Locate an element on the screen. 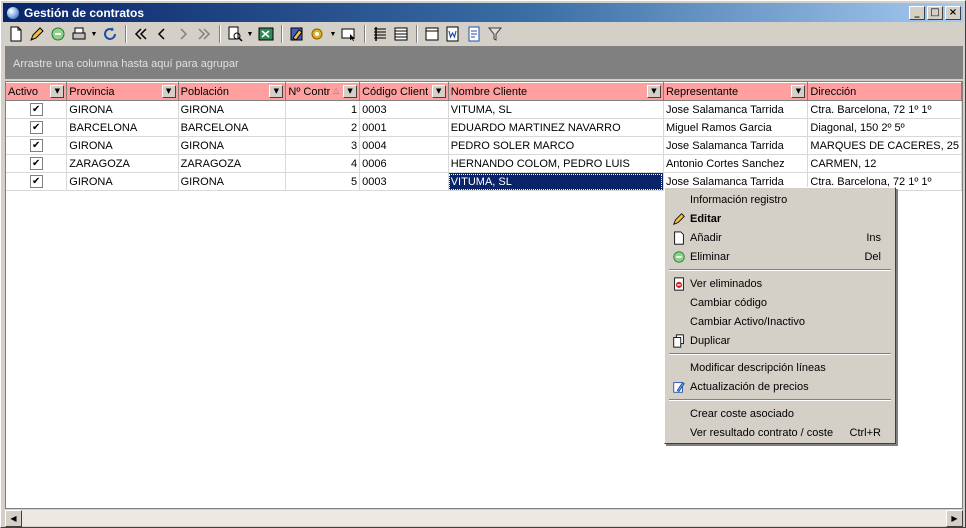 The height and width of the screenshot is (528, 966). refresh-icon is located at coordinates (110, 34).